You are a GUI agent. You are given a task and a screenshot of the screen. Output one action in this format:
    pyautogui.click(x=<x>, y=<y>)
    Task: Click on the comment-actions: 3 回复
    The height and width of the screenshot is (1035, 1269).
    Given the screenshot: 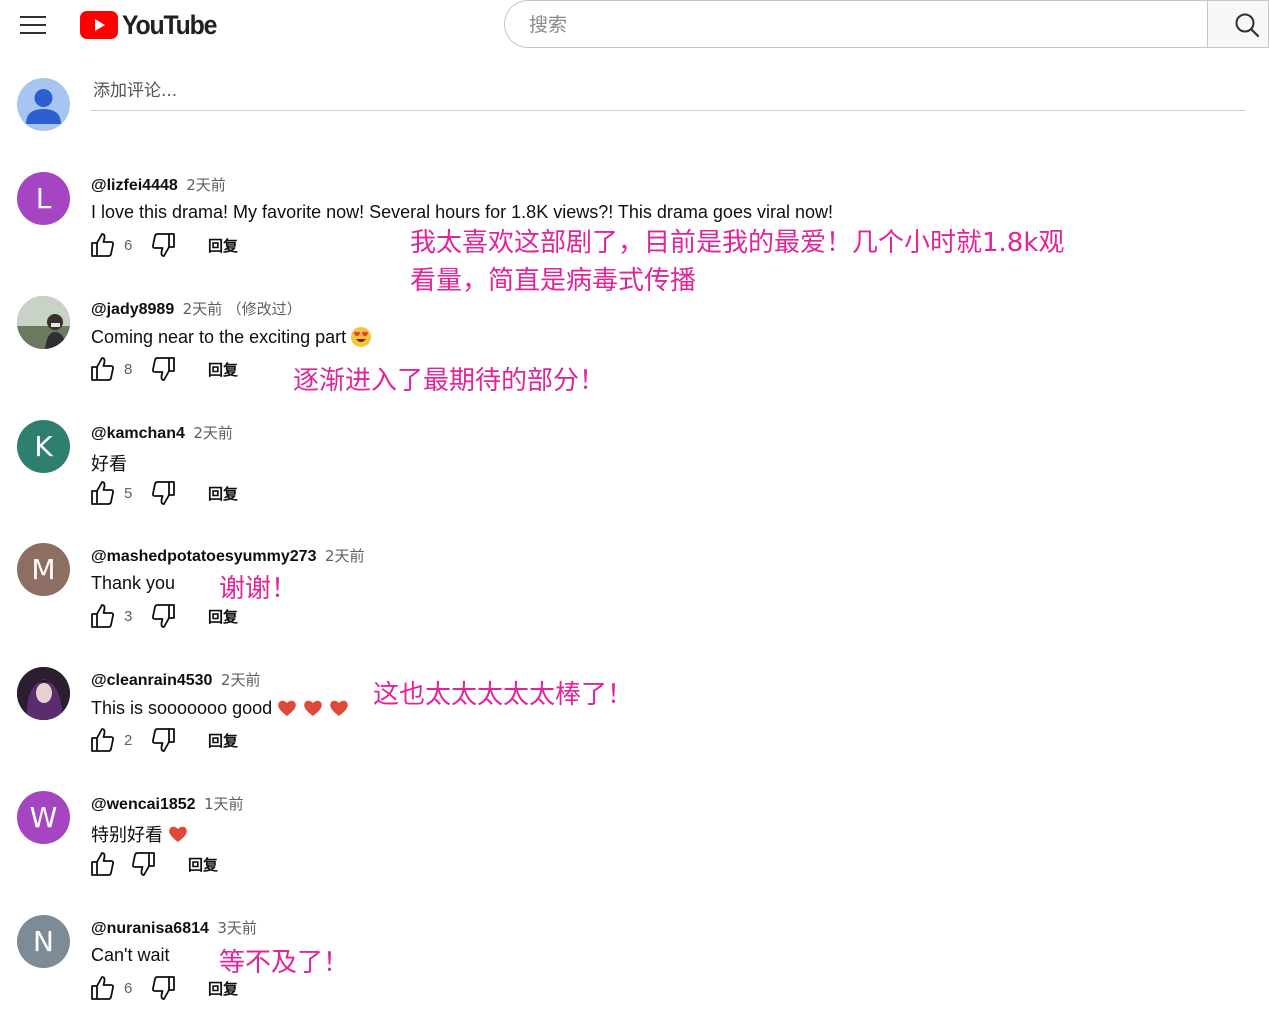 What is the action you would take?
    pyautogui.click(x=163, y=616)
    